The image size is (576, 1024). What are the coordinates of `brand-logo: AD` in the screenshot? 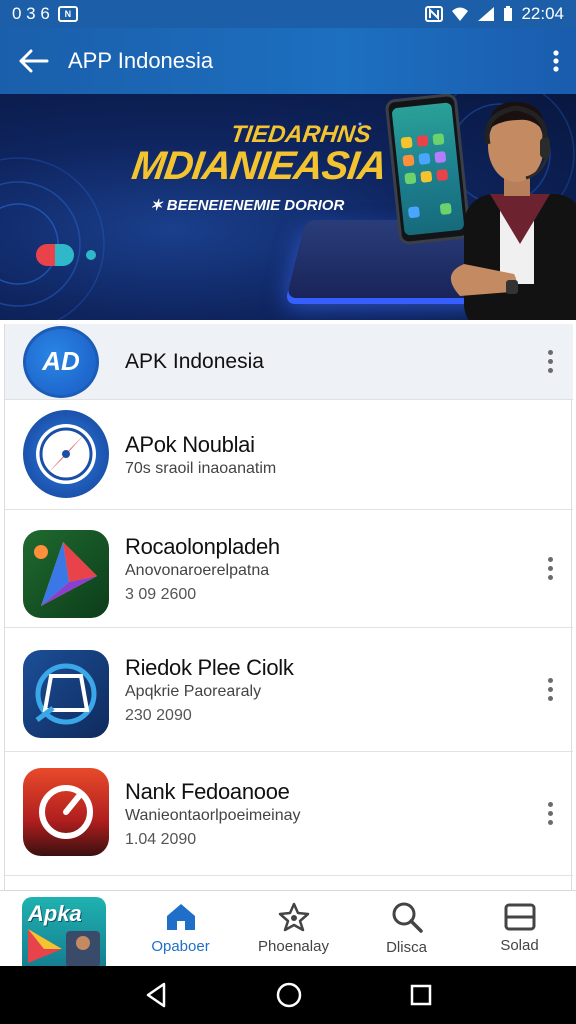 It's located at (52, 362).